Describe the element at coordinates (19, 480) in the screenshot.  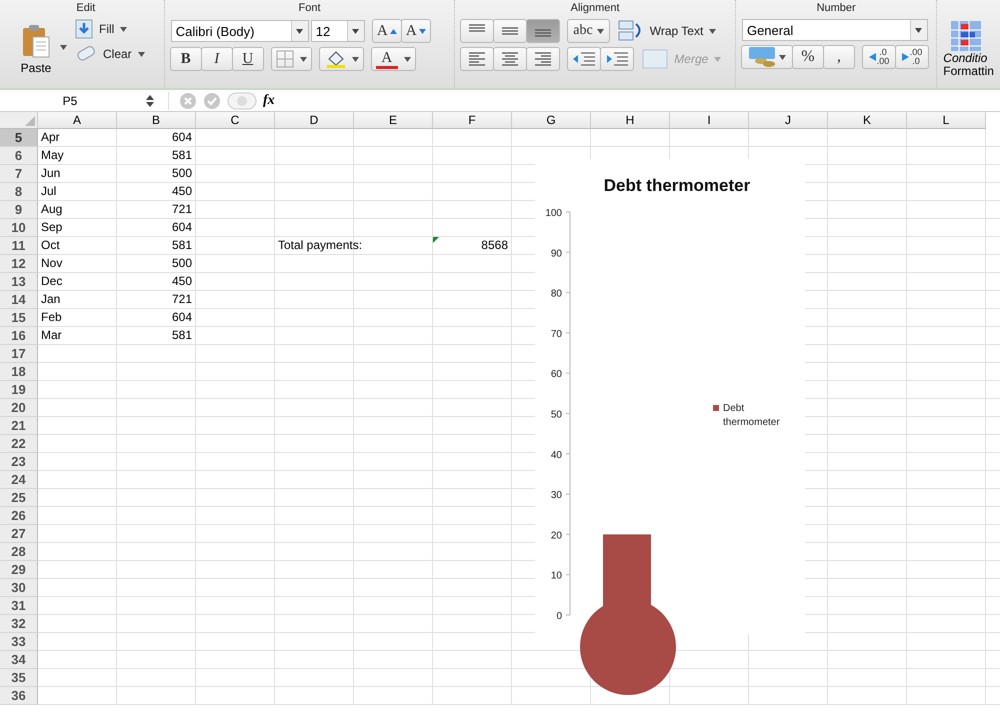
I see `row-header: 24` at that location.